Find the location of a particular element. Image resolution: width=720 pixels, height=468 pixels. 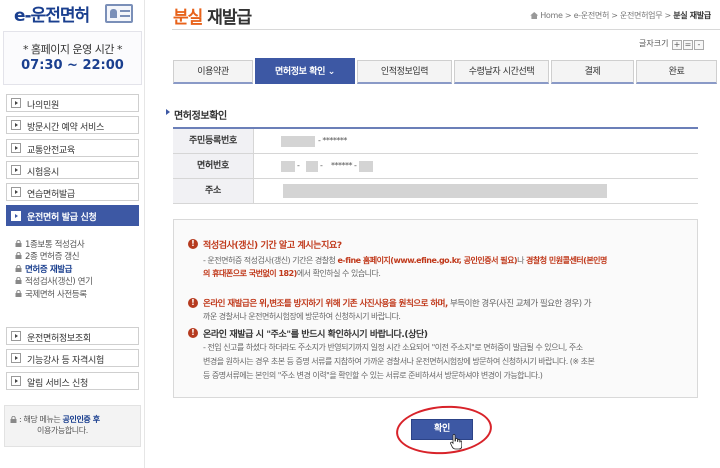

submenu-item-international-license: 국제면허 사전등록 is located at coordinates (76, 294).